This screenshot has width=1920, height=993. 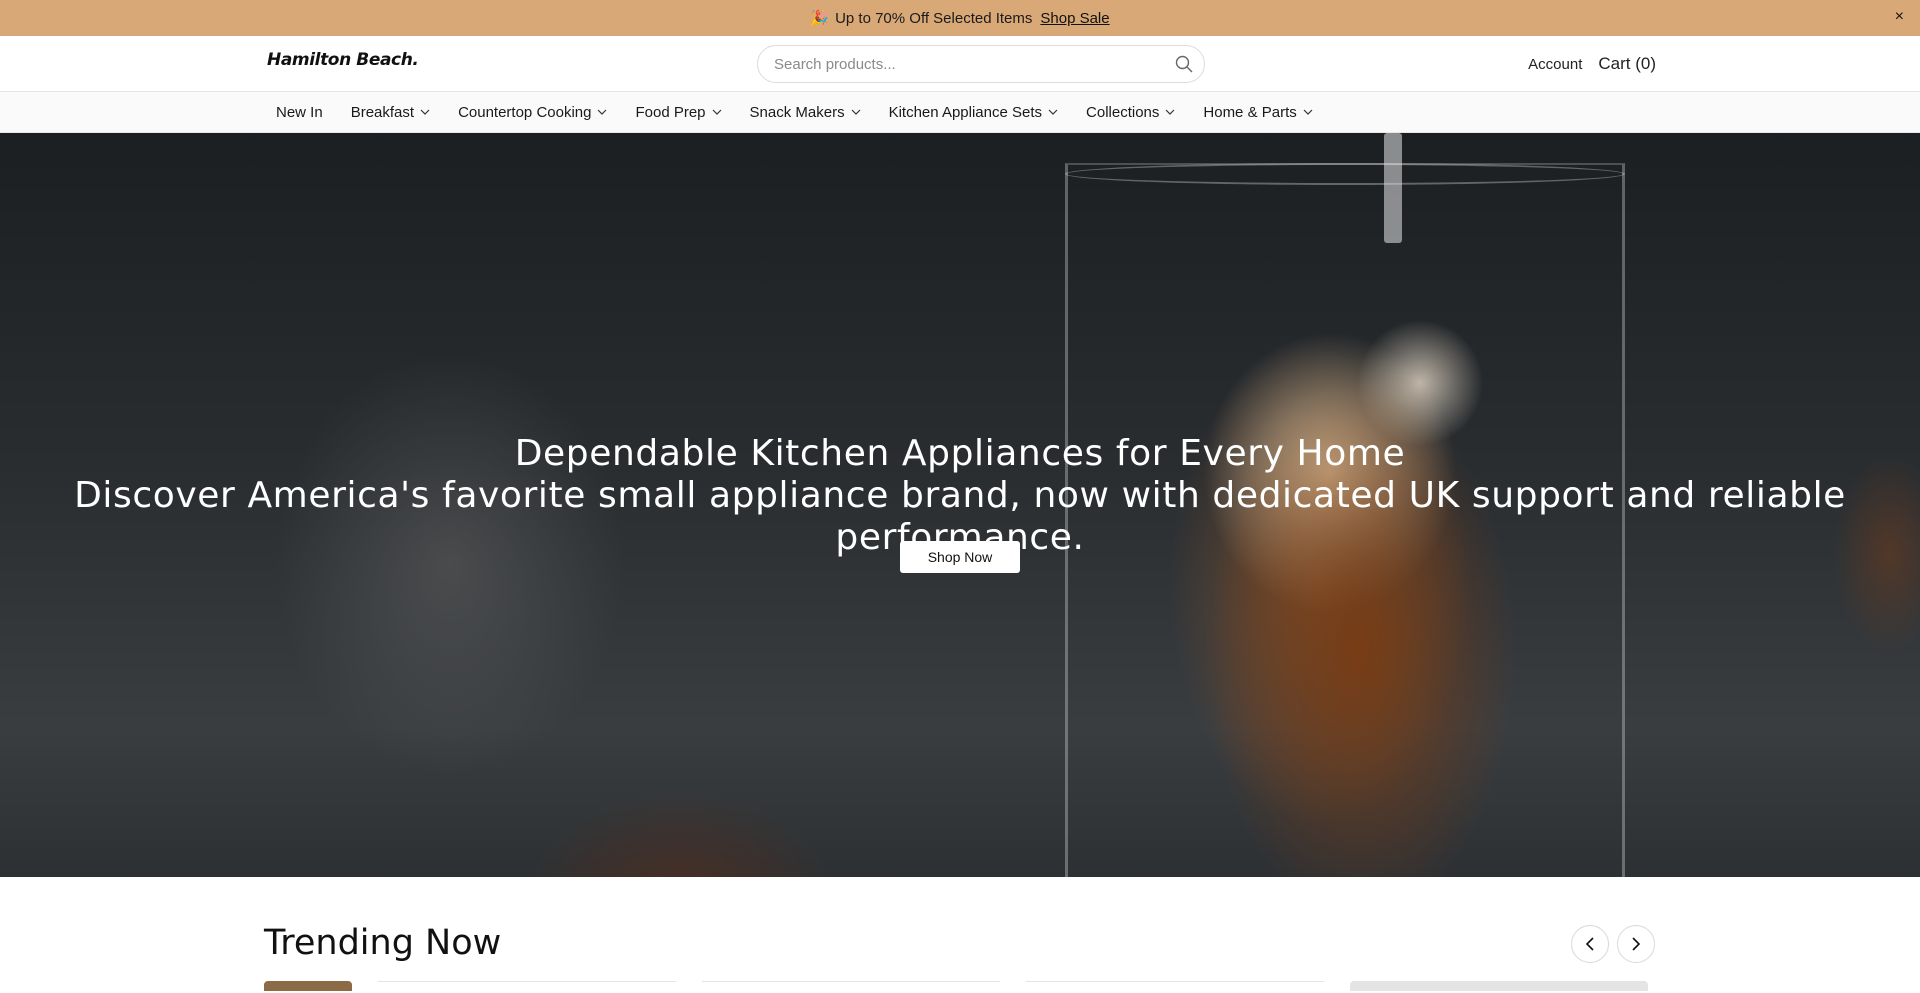 I want to click on nav-item-label: New In, so click(x=299, y=112).